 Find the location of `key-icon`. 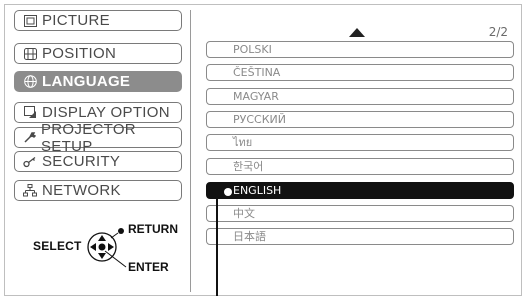

key-icon is located at coordinates (30, 162).